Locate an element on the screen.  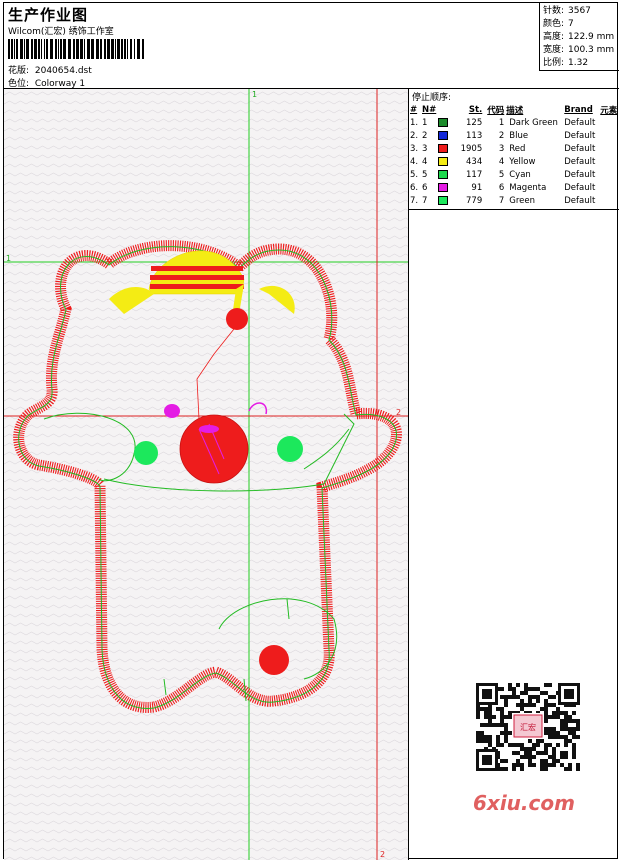
row-number: 2 is located at coordinates (425, 135).